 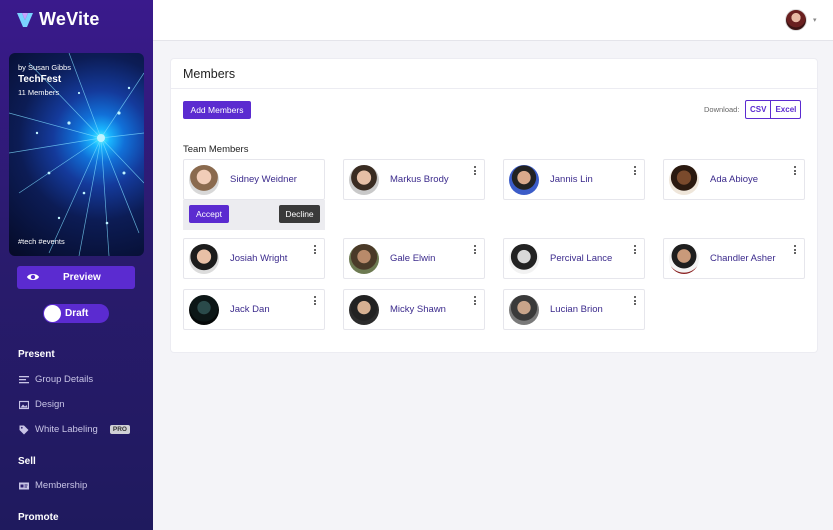 I want to click on sidebar-item-membership: Membership, so click(x=53, y=485).